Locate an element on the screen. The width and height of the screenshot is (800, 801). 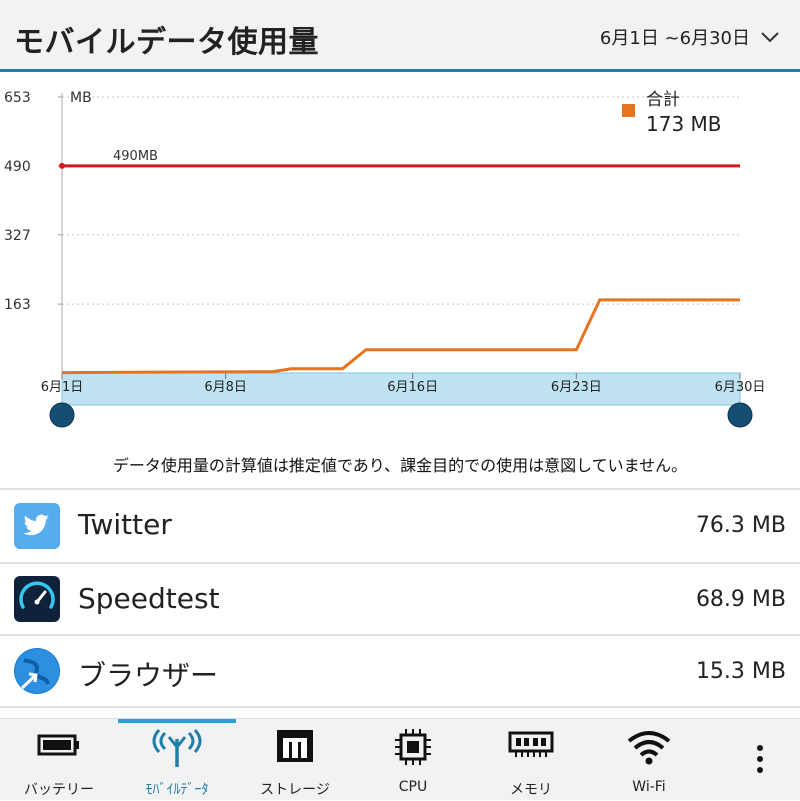
tab-label: Wi-Fi is located at coordinates (649, 787).